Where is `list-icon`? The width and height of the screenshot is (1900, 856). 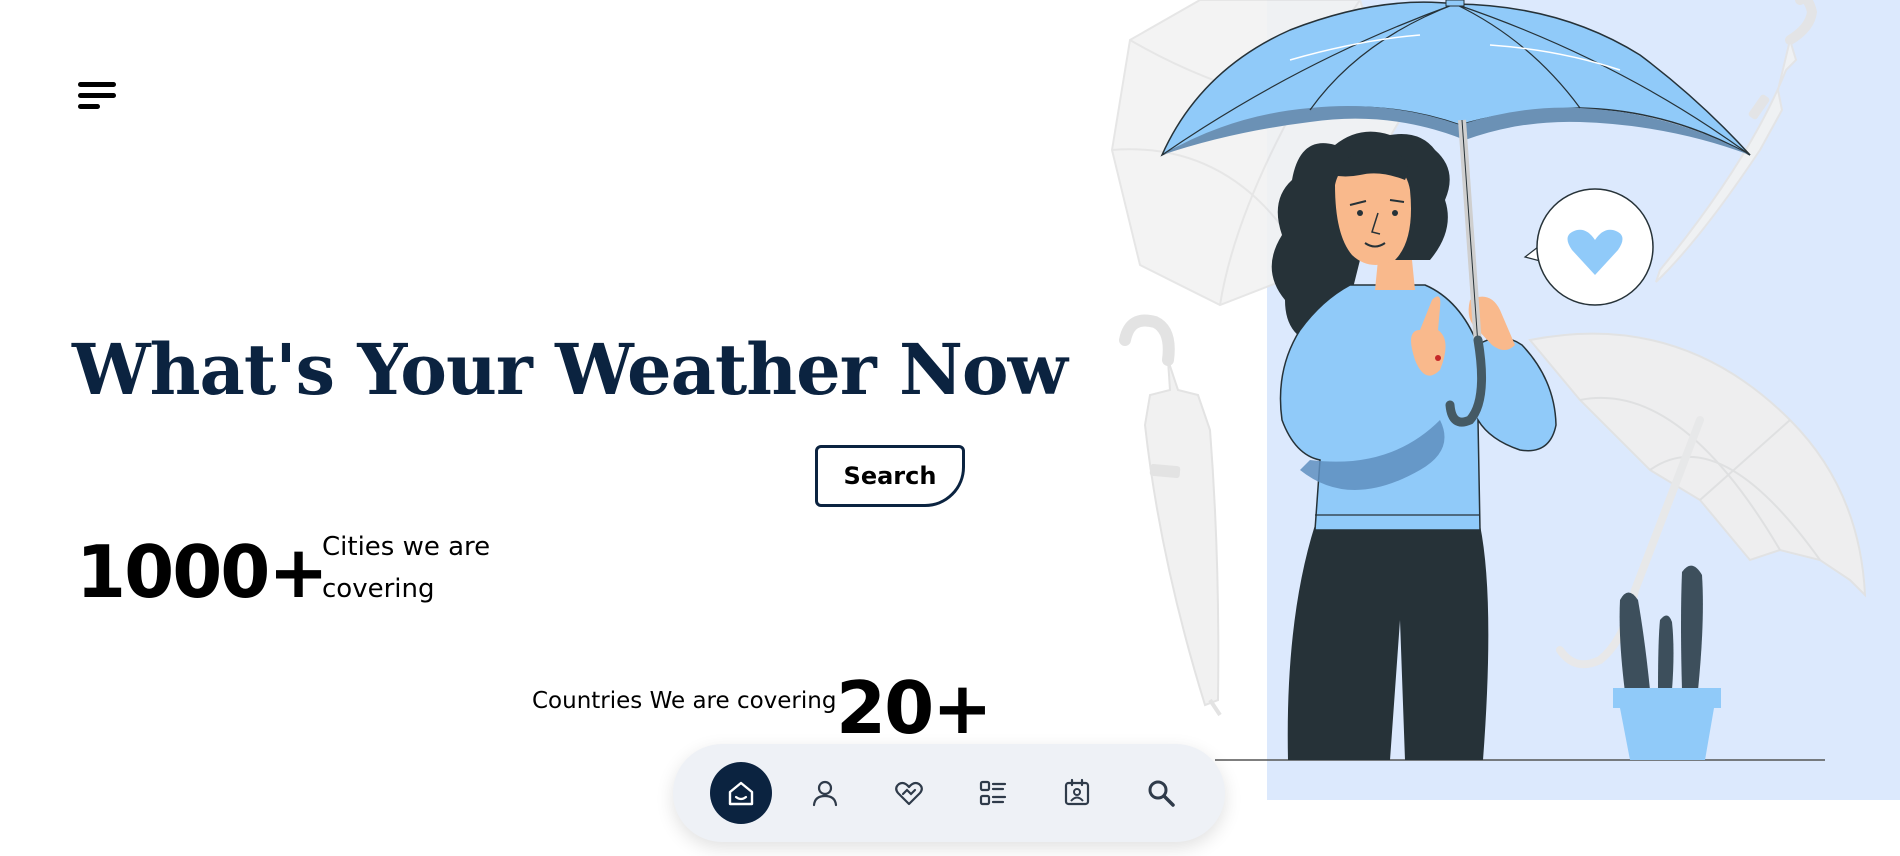
list-icon is located at coordinates (993, 793).